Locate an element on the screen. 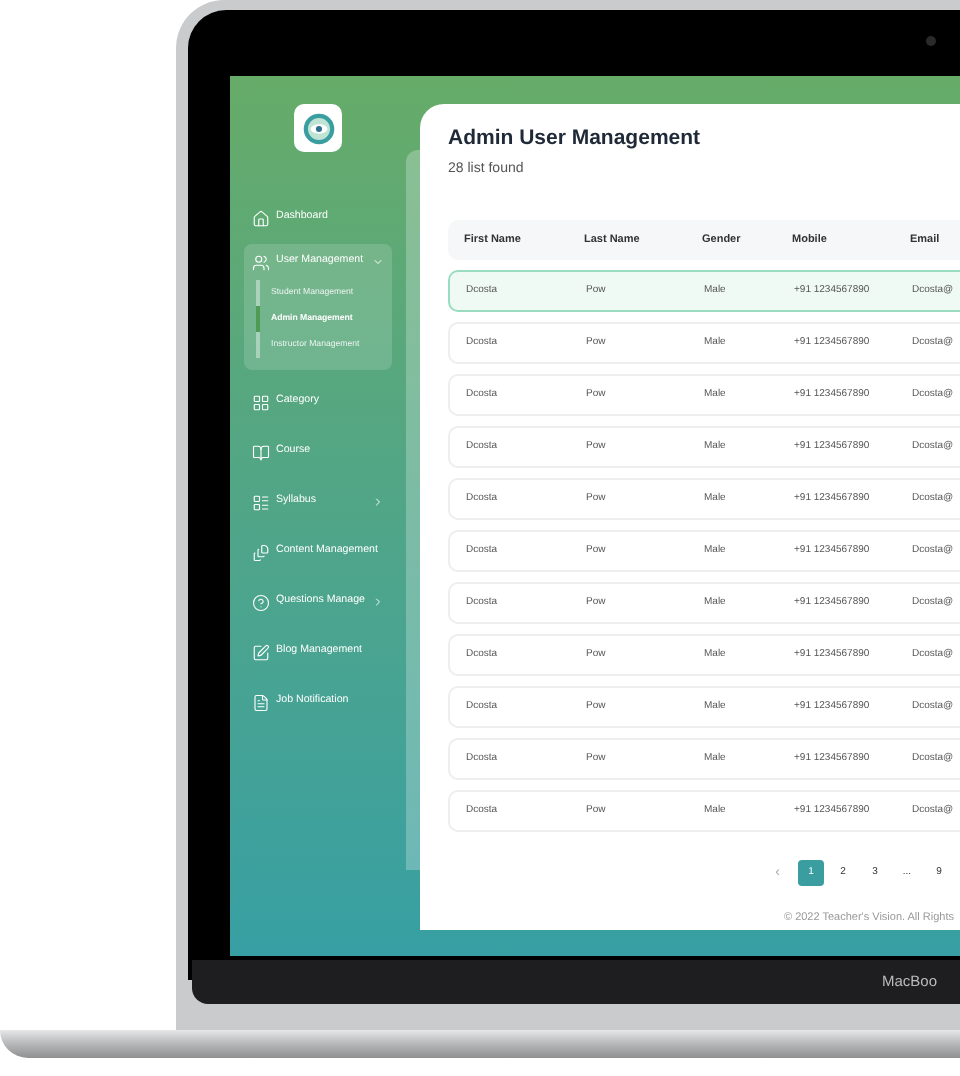  documents-icon is located at coordinates (261, 552).